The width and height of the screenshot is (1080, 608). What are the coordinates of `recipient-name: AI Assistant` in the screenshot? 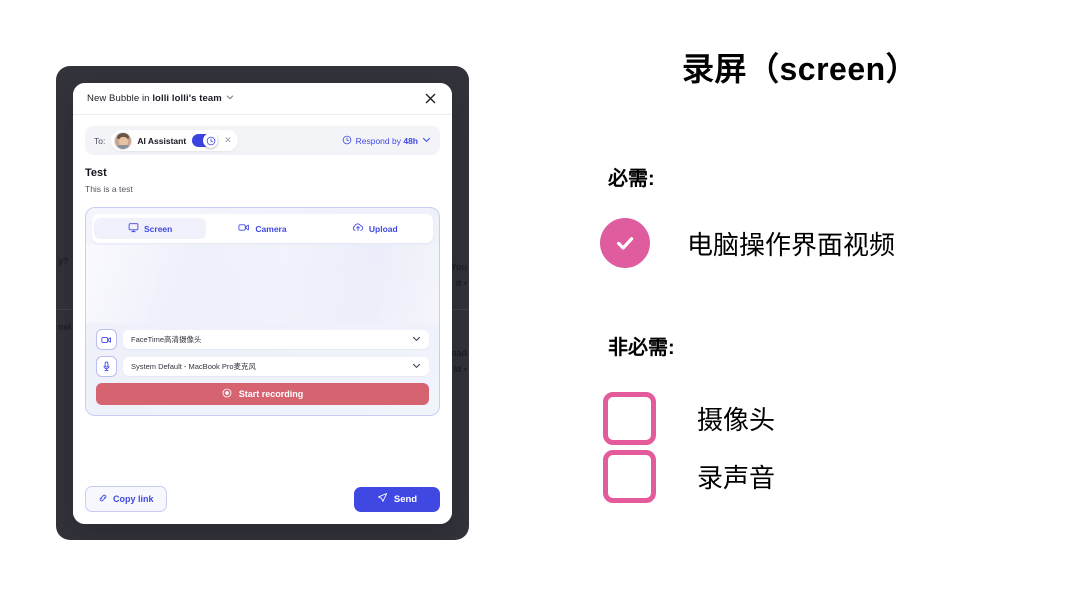 It's located at (162, 140).